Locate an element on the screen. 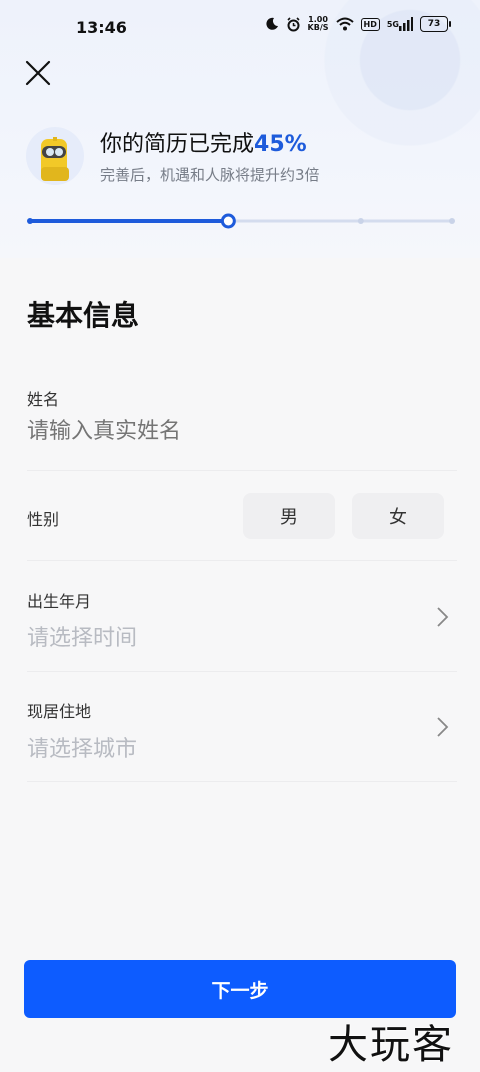 This screenshot has height=1072, width=480. signal-type: 5G is located at coordinates (392, 24).